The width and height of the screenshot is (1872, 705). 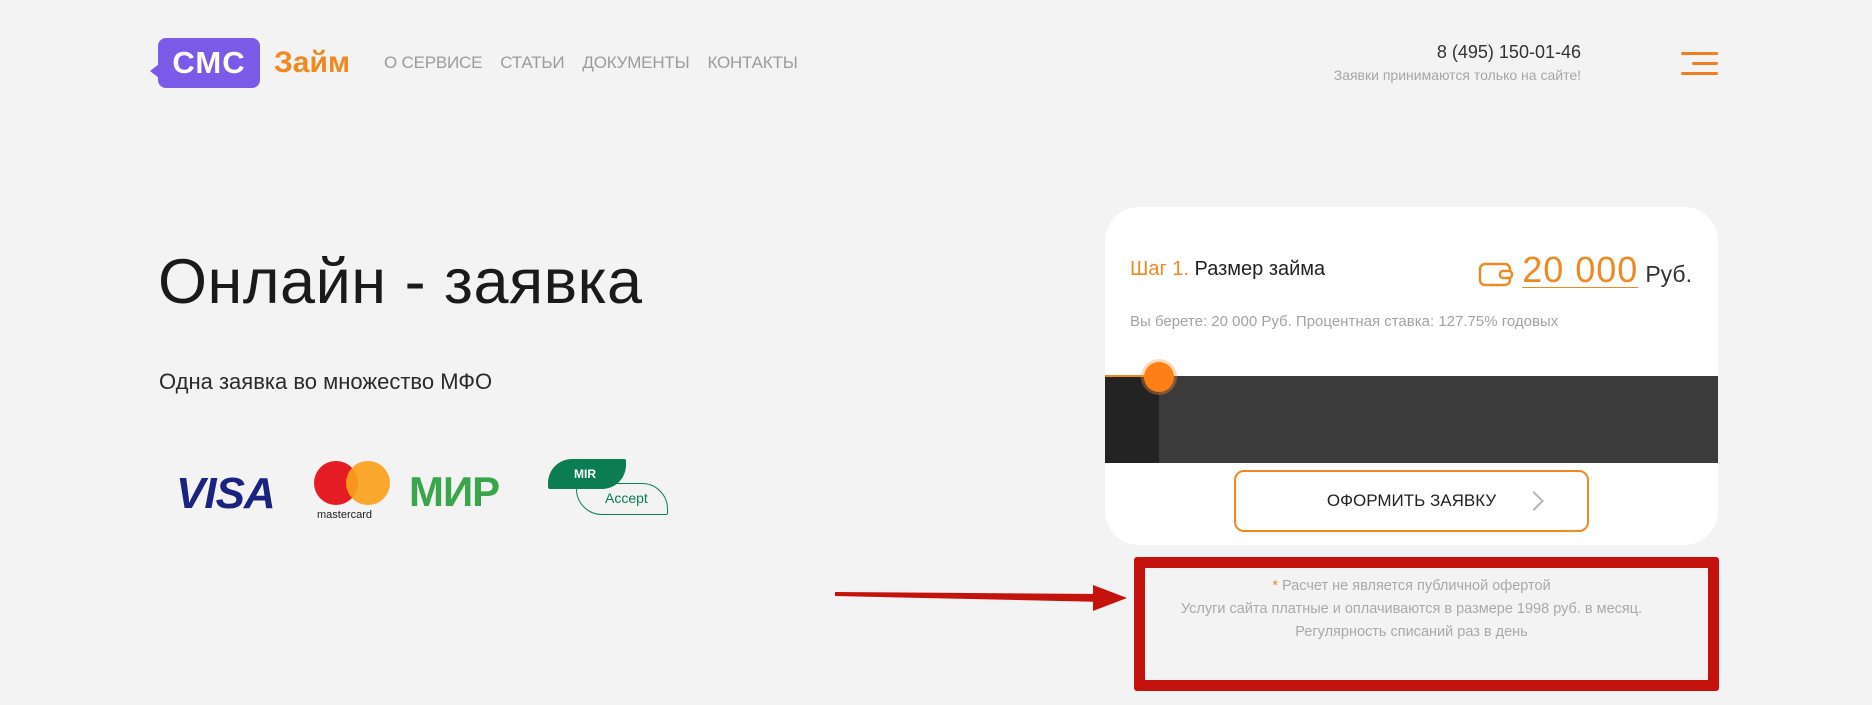 I want to click on step-label: Размер займа, so click(x=1260, y=269).